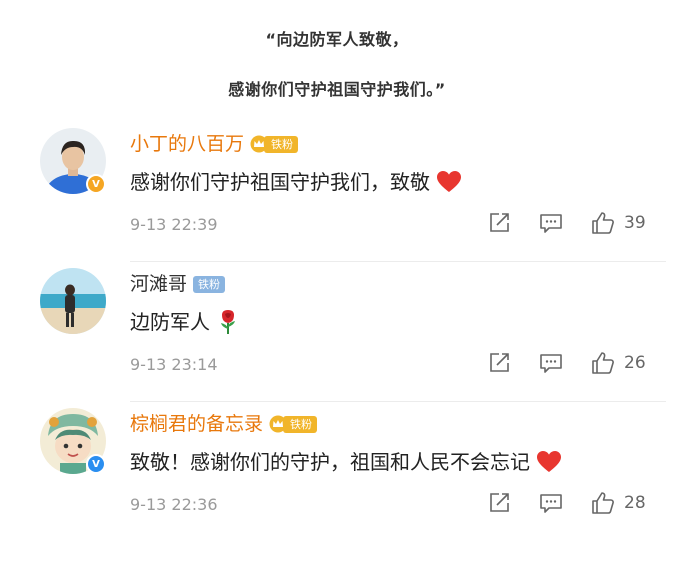 Image resolution: width=674 pixels, height=577 pixels. What do you see at coordinates (566, 503) in the screenshot?
I see `comment-actions: 28` at bounding box center [566, 503].